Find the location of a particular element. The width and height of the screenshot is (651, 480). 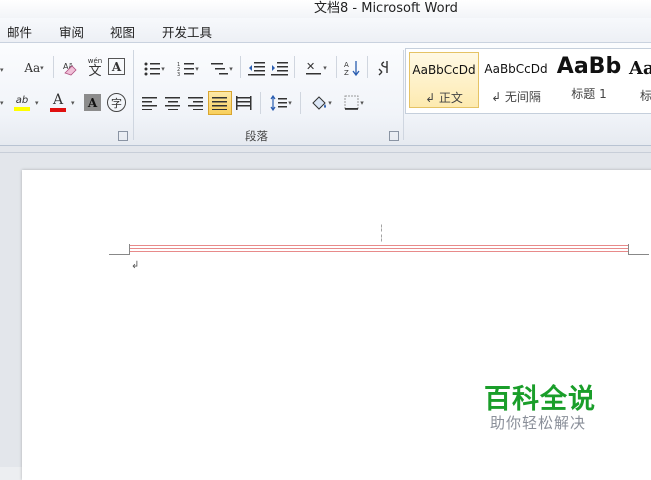

style-sample: Aa is located at coordinates (640, 68).